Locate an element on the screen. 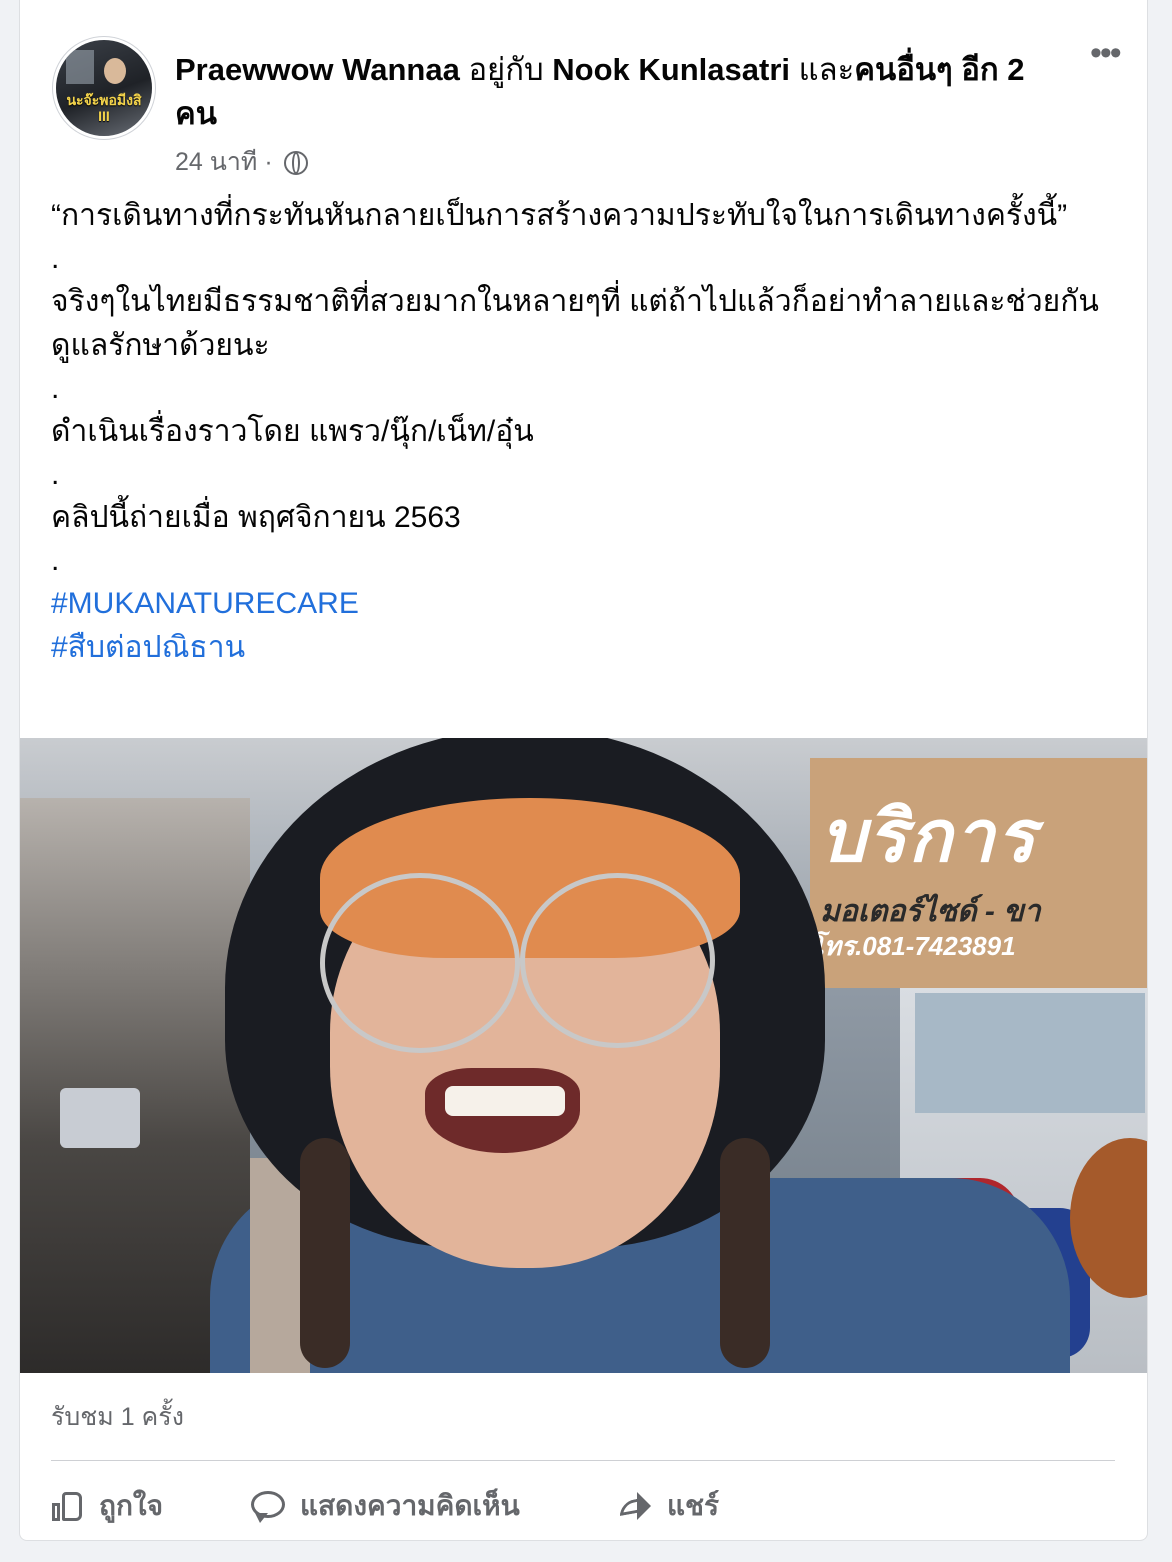 The height and width of the screenshot is (1562, 1172). author-name-link: Praewwow Wannaa is located at coordinates (317, 69).